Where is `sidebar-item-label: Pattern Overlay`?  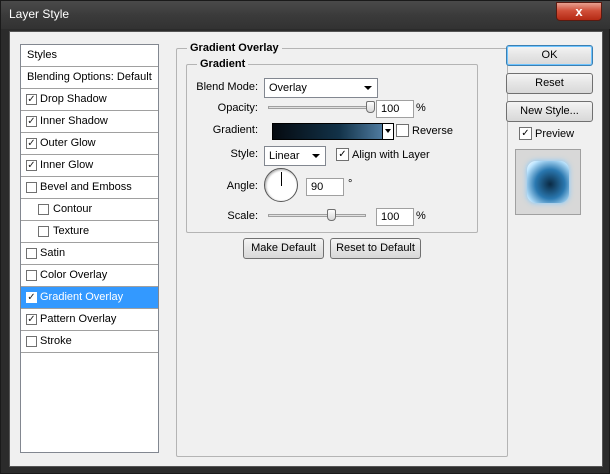 sidebar-item-label: Pattern Overlay is located at coordinates (78, 319).